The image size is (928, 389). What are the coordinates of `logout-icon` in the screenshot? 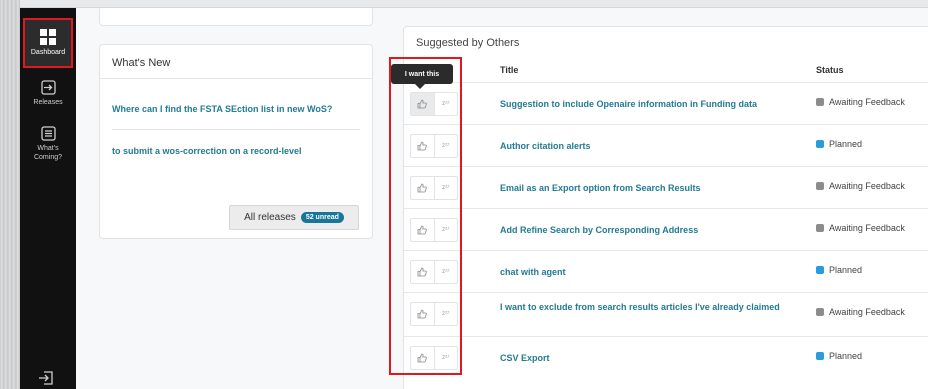 It's located at (46, 378).